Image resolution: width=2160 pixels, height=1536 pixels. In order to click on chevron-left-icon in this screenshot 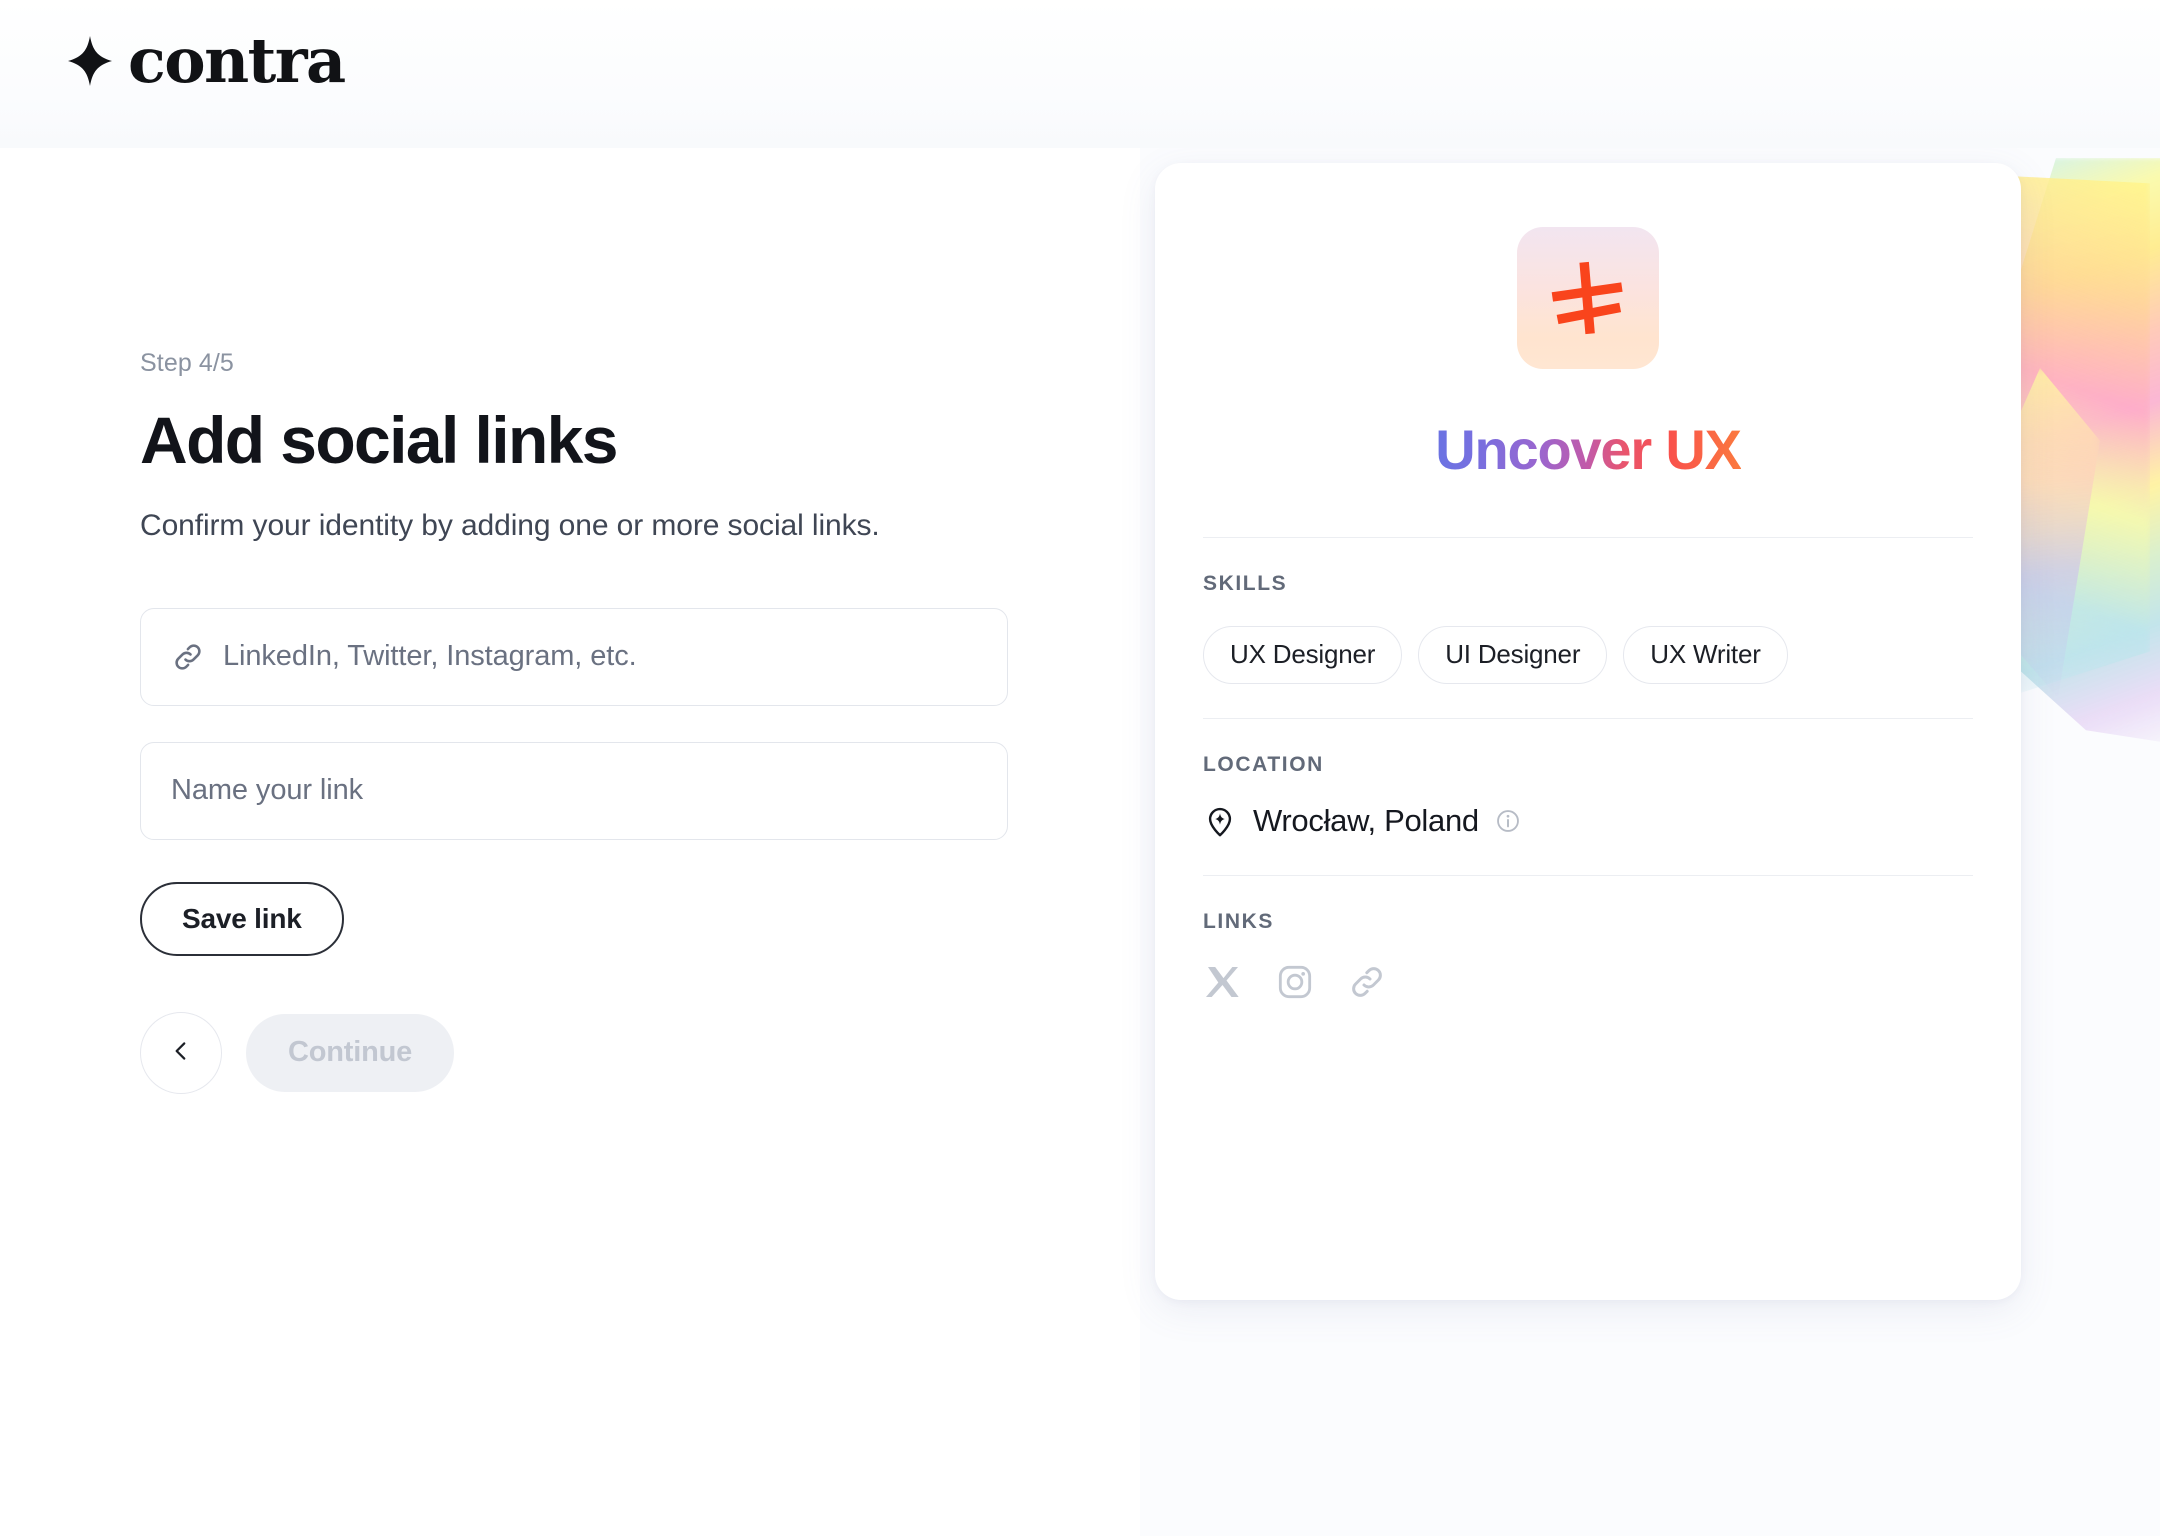, I will do `click(181, 1052)`.